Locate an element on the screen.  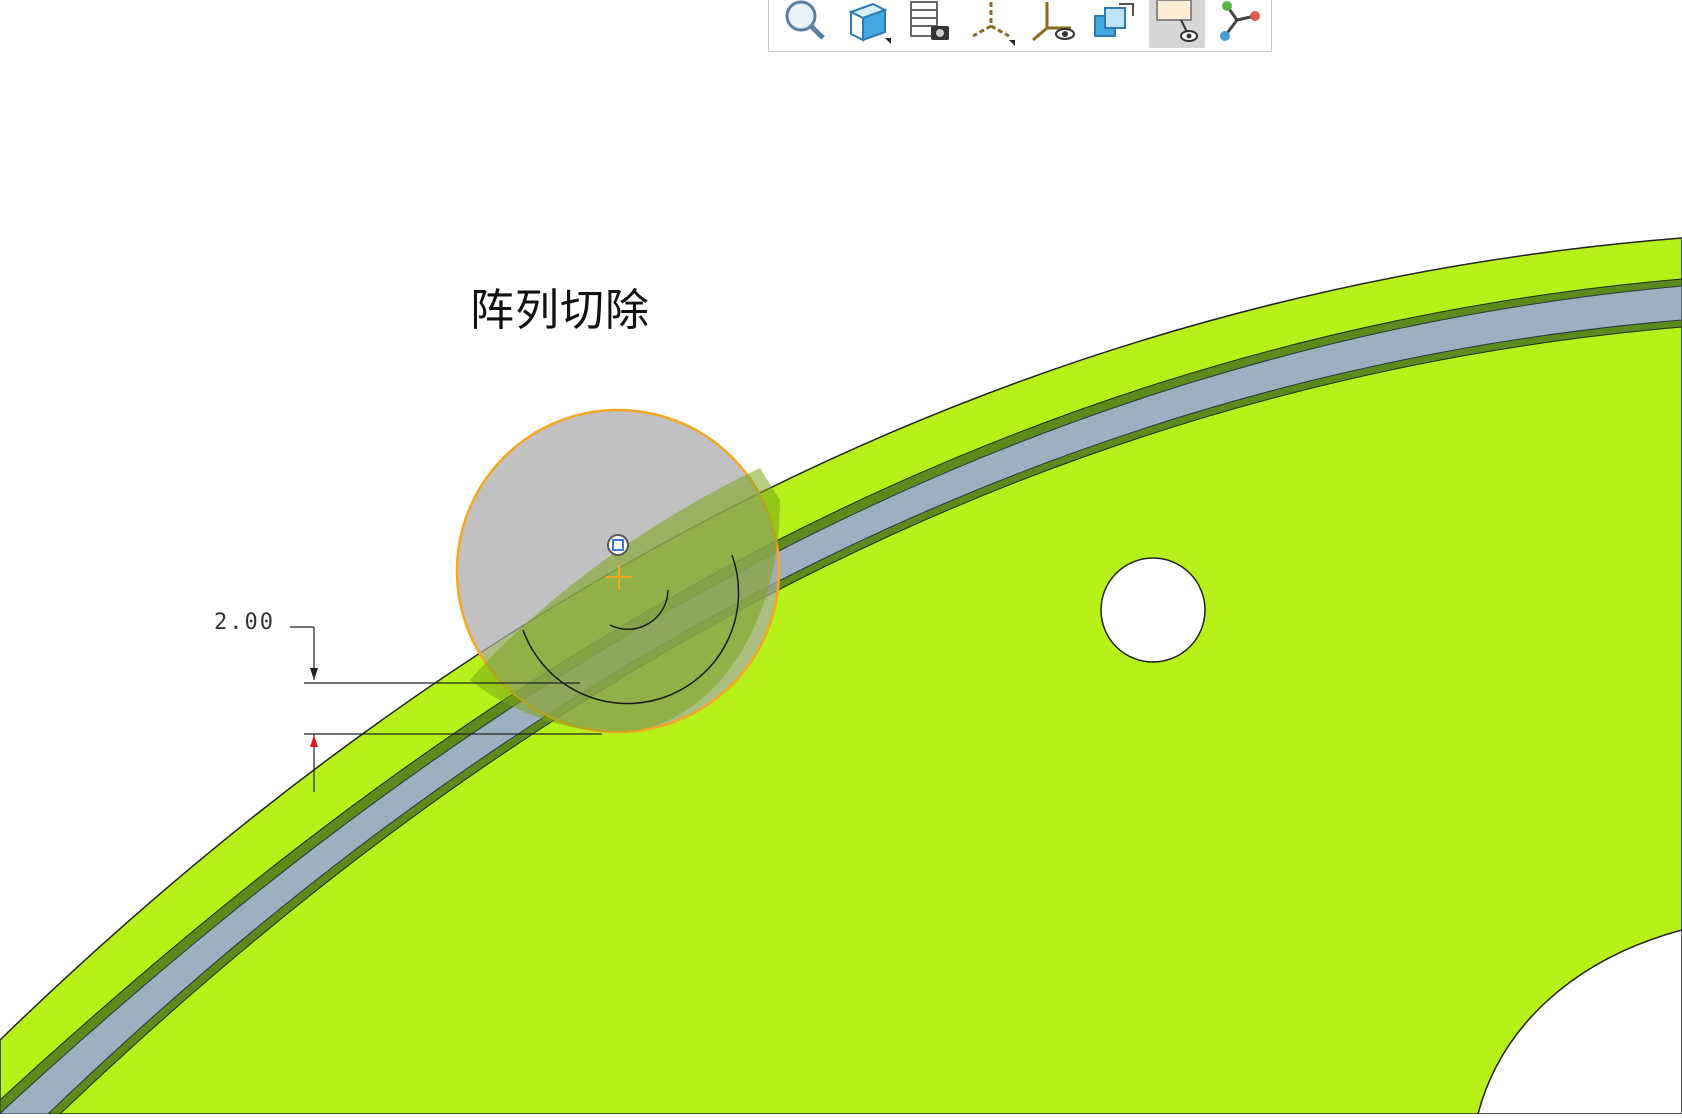
dimension-value: 2.00 is located at coordinates (244, 622).